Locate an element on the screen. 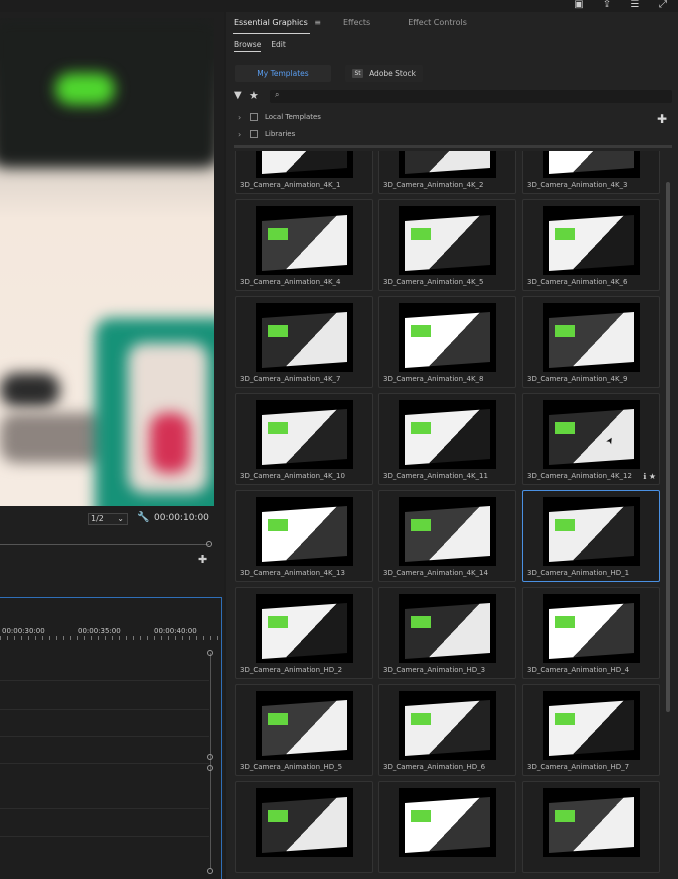  template-card: 3D_Camera_Animation_4K_9 is located at coordinates (591, 342).